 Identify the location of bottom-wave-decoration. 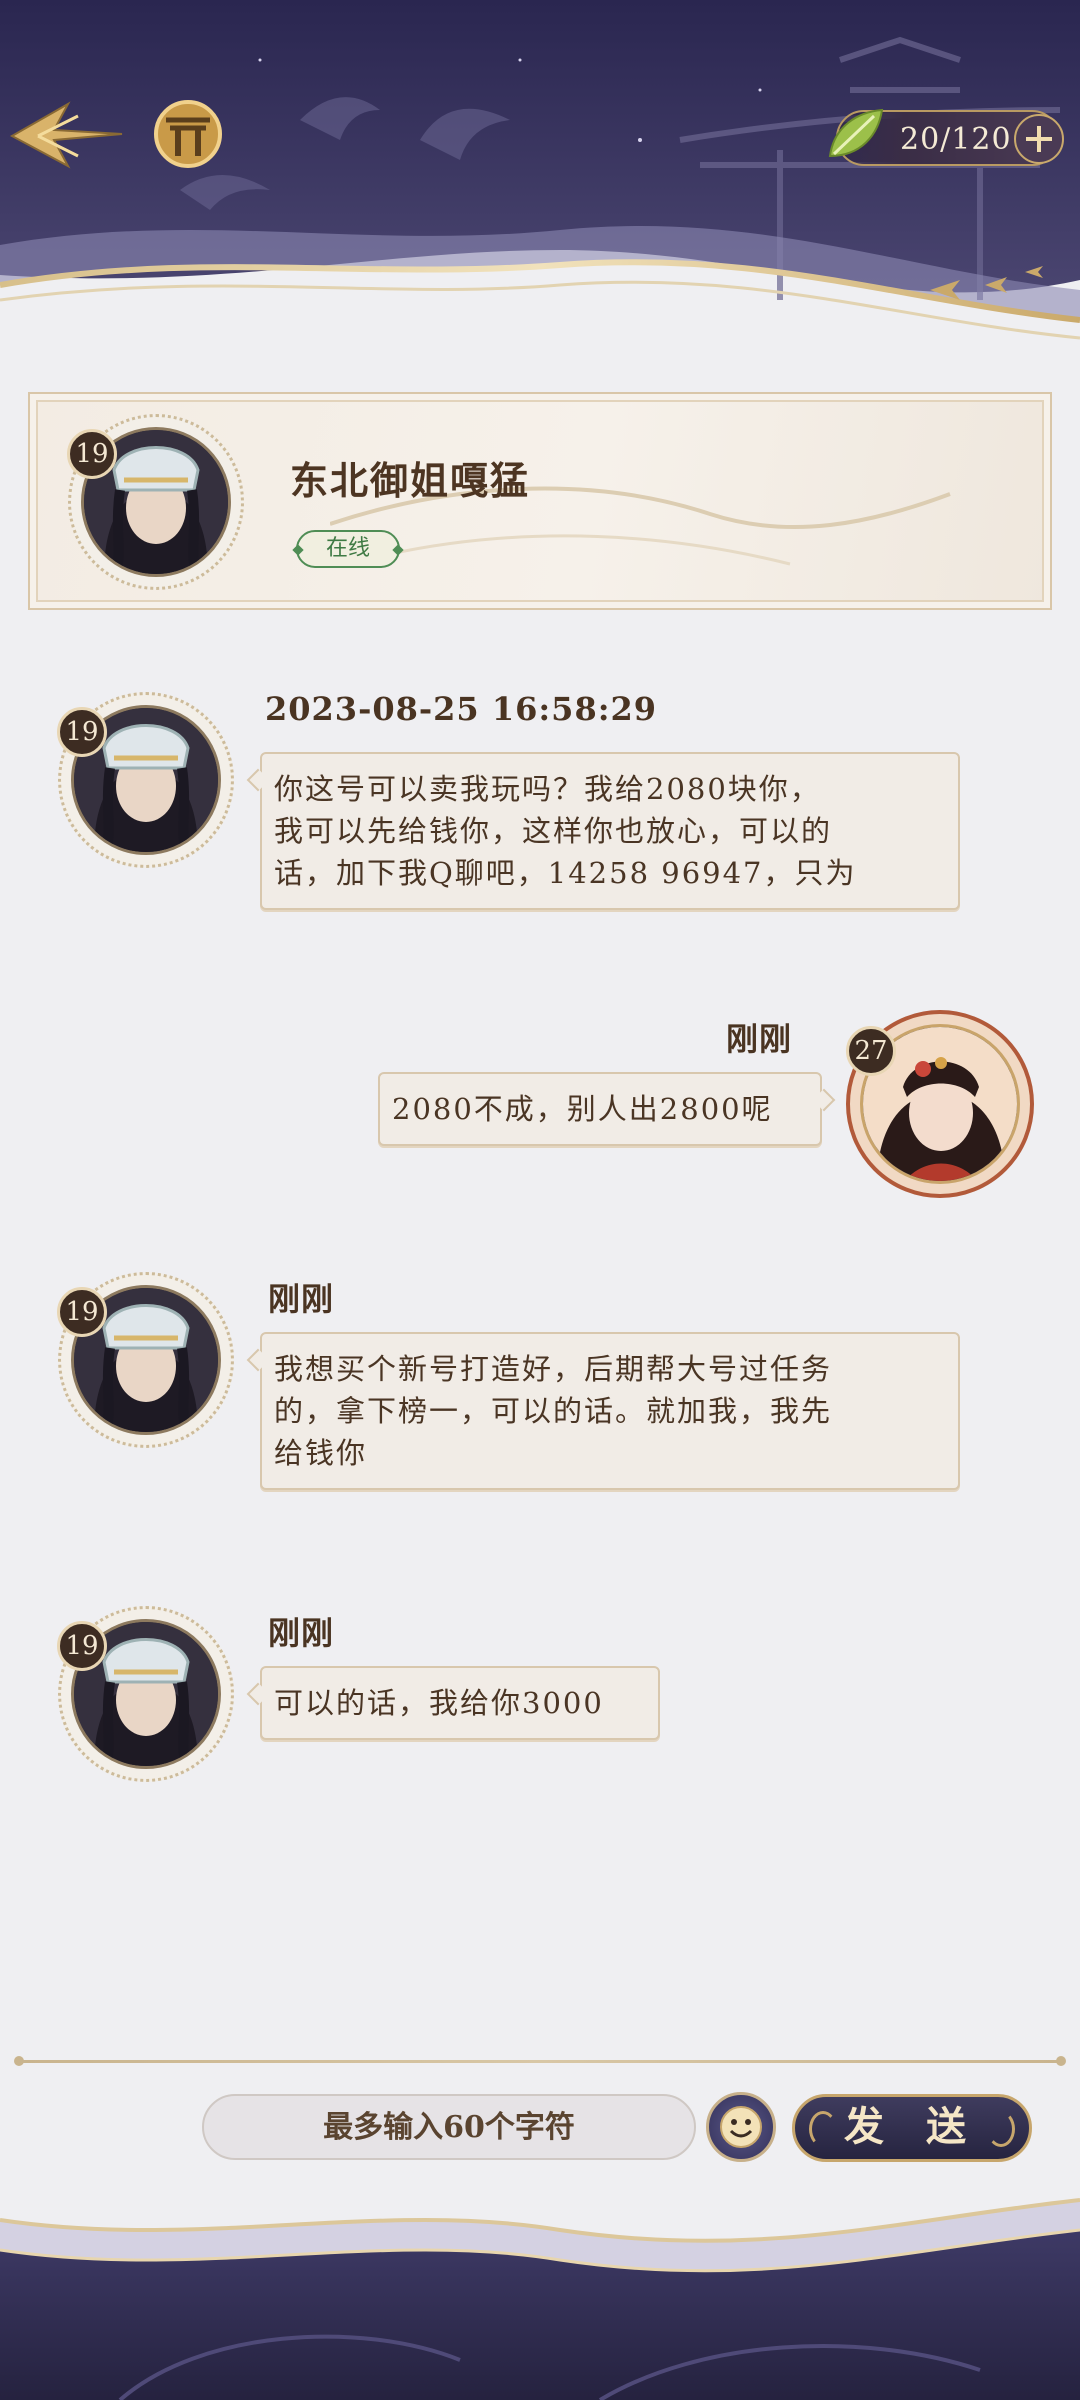
(540, 2299).